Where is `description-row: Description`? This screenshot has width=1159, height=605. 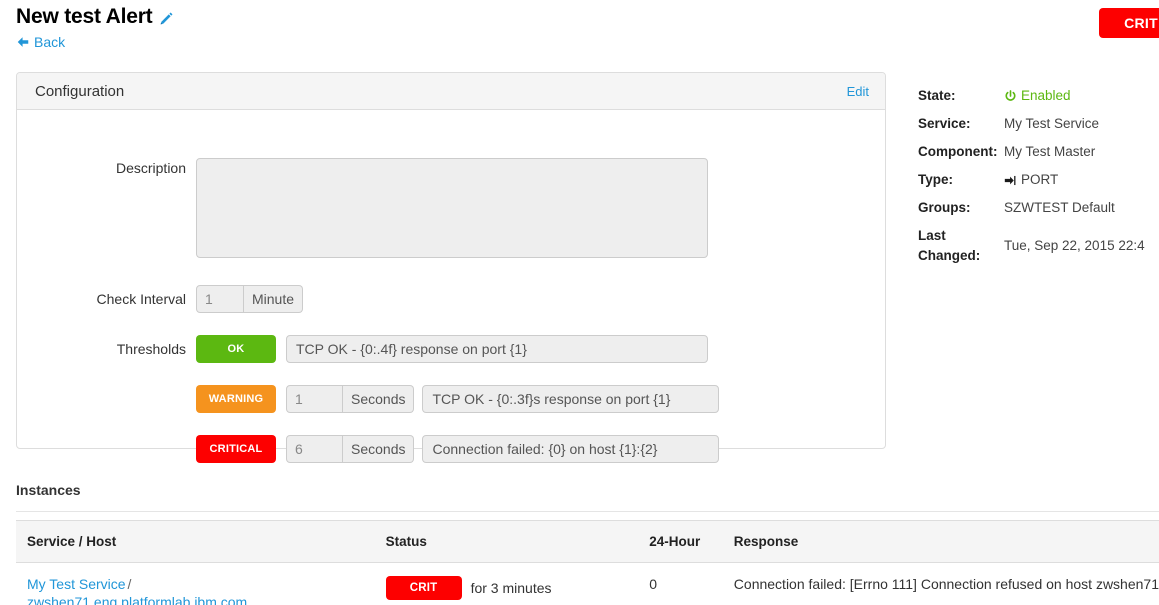 description-row: Description is located at coordinates (451, 208).